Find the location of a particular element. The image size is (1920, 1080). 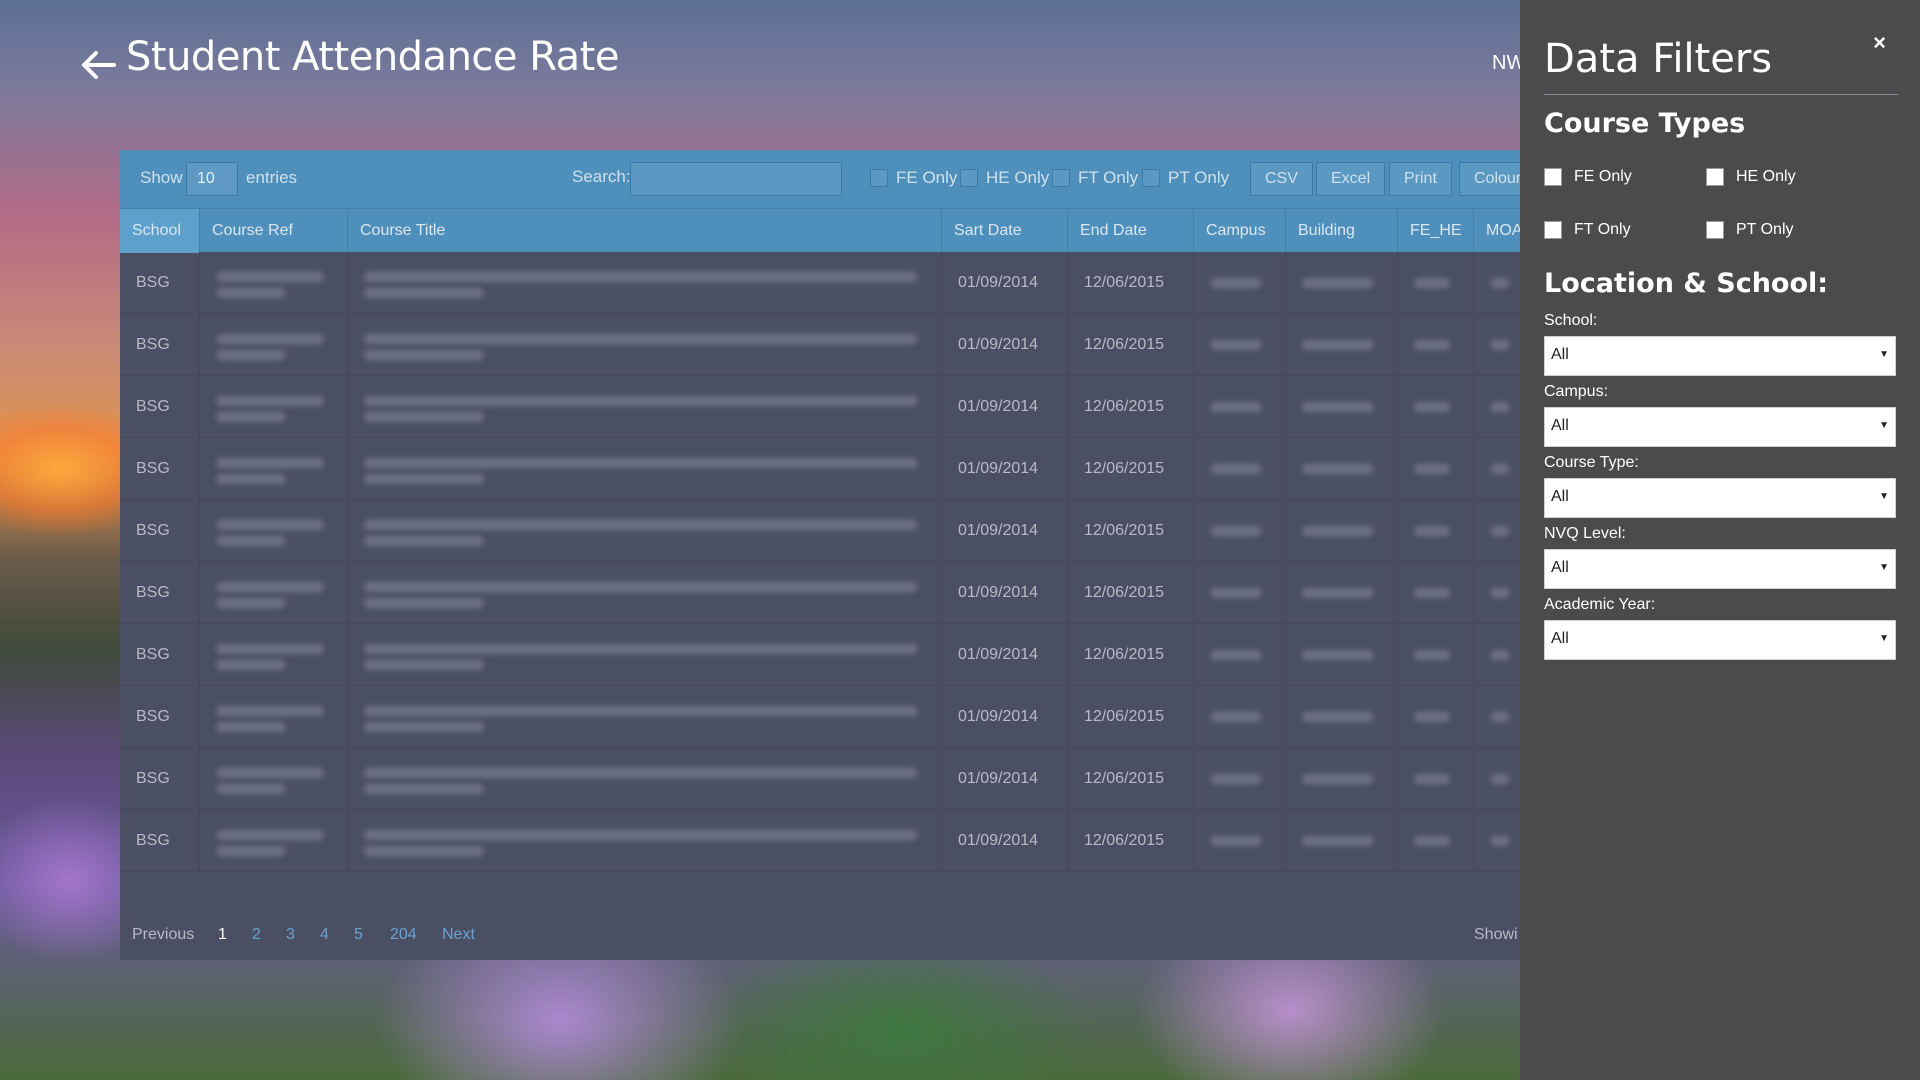

col-header-start-date: Sart Date is located at coordinates (1005, 231).